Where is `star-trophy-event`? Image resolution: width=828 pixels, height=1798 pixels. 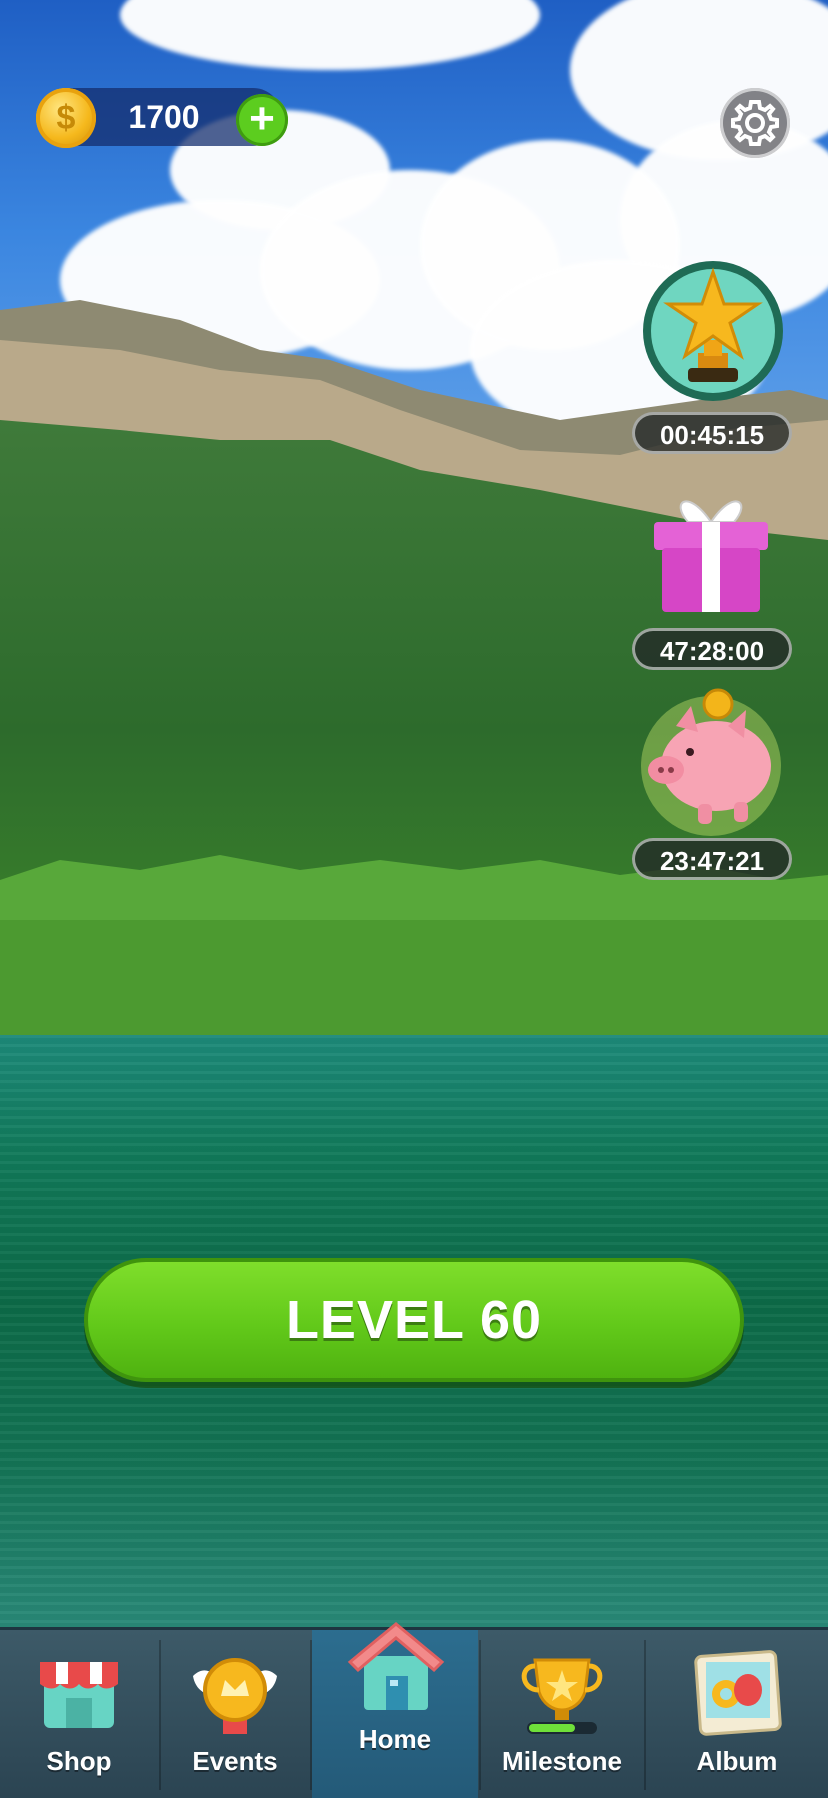 star-trophy-event is located at coordinates (713, 331).